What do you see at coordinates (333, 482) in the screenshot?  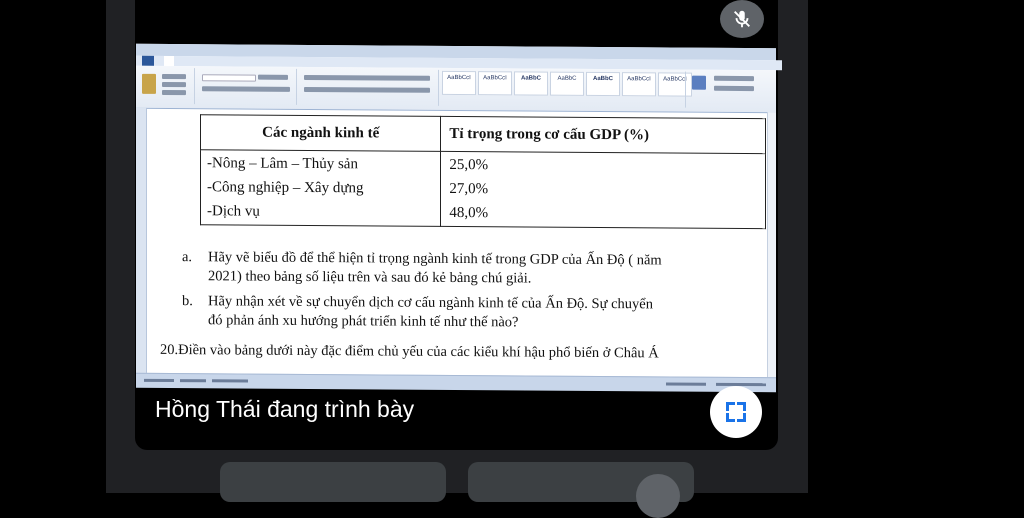 I see `participant-tile` at bounding box center [333, 482].